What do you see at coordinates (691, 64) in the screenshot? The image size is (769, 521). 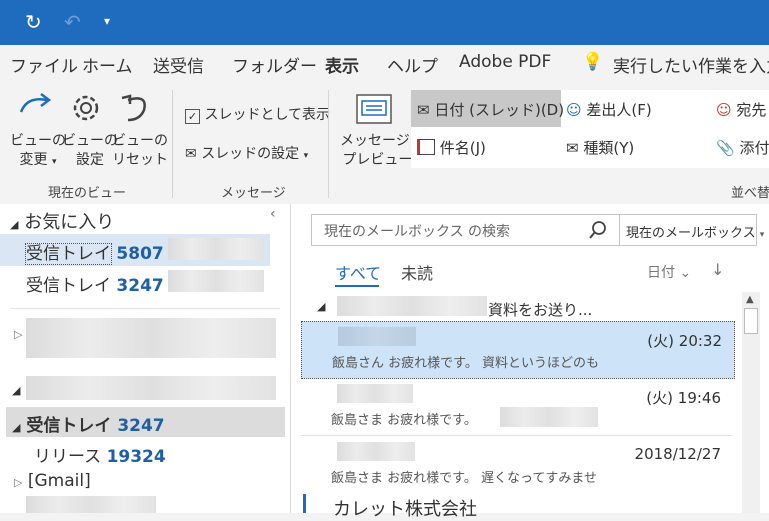 I see `tell-me-box: 実行したい作業を入力` at bounding box center [691, 64].